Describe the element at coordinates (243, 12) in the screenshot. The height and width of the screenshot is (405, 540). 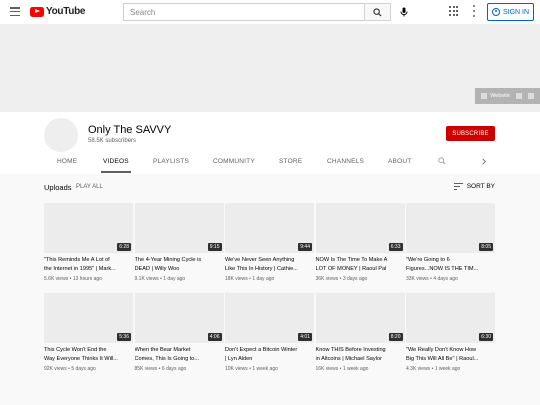
I see `search-input: Search` at that location.